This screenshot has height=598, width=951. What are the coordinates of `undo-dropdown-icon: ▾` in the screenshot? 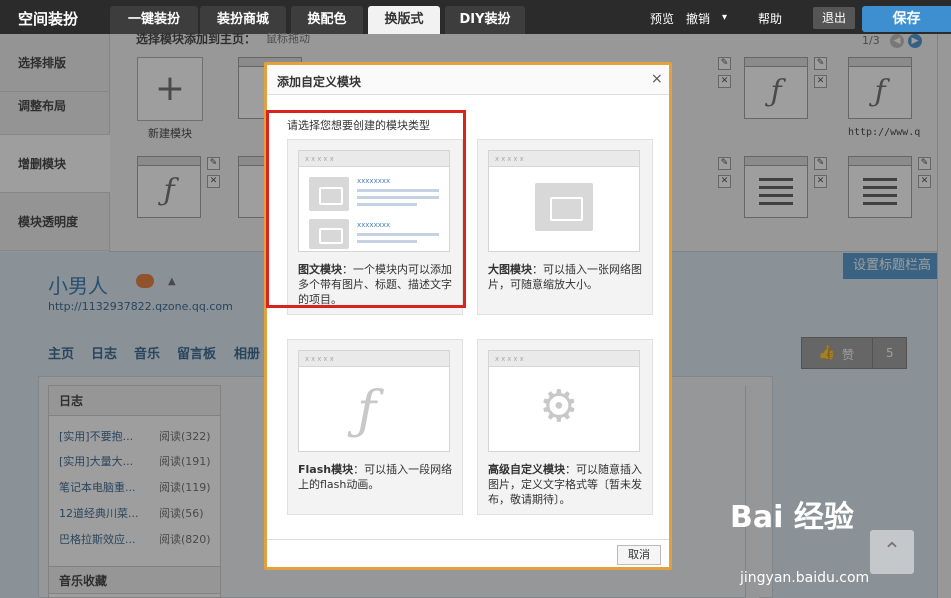 It's located at (724, 17).